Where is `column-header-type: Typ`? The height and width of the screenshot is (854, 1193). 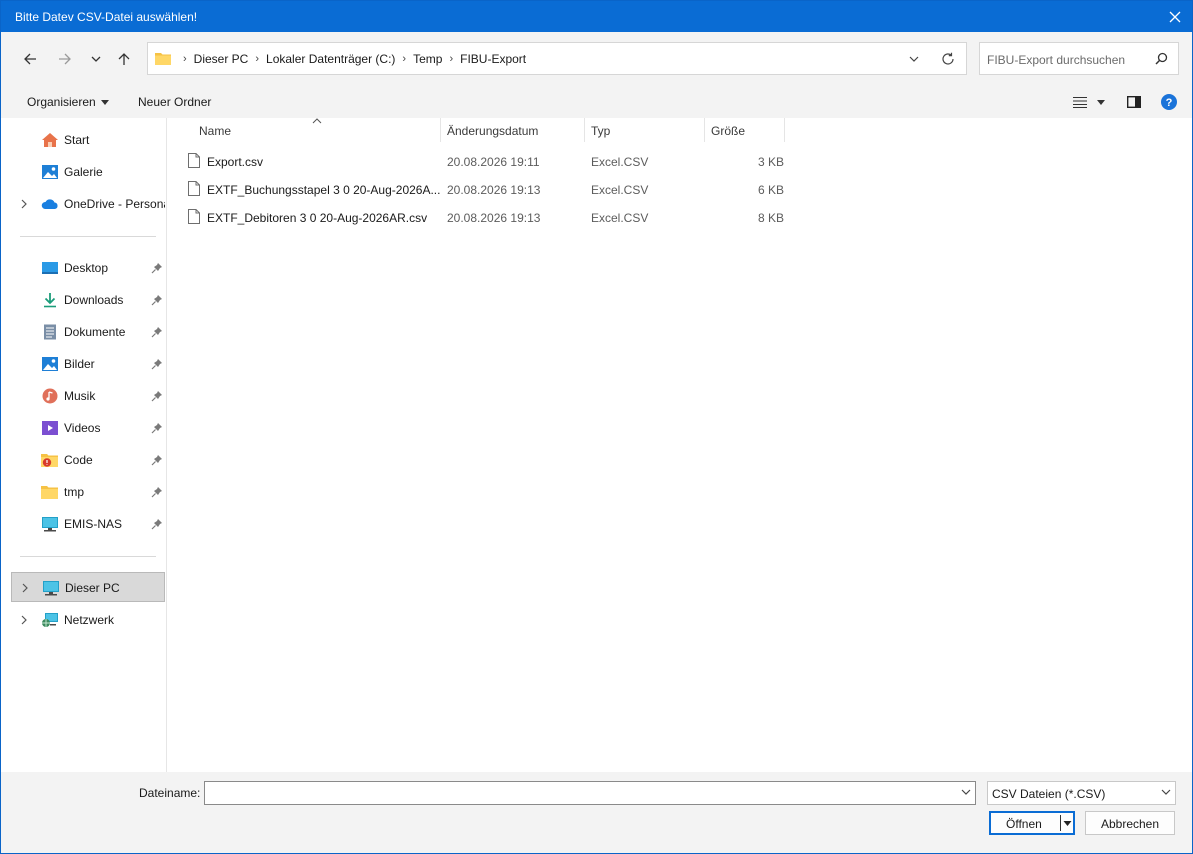 column-header-type: Typ is located at coordinates (644, 130).